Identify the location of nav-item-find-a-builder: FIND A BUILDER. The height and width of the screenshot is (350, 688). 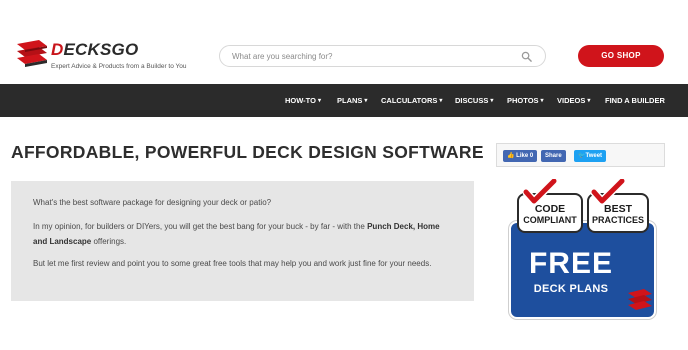
(635, 100).